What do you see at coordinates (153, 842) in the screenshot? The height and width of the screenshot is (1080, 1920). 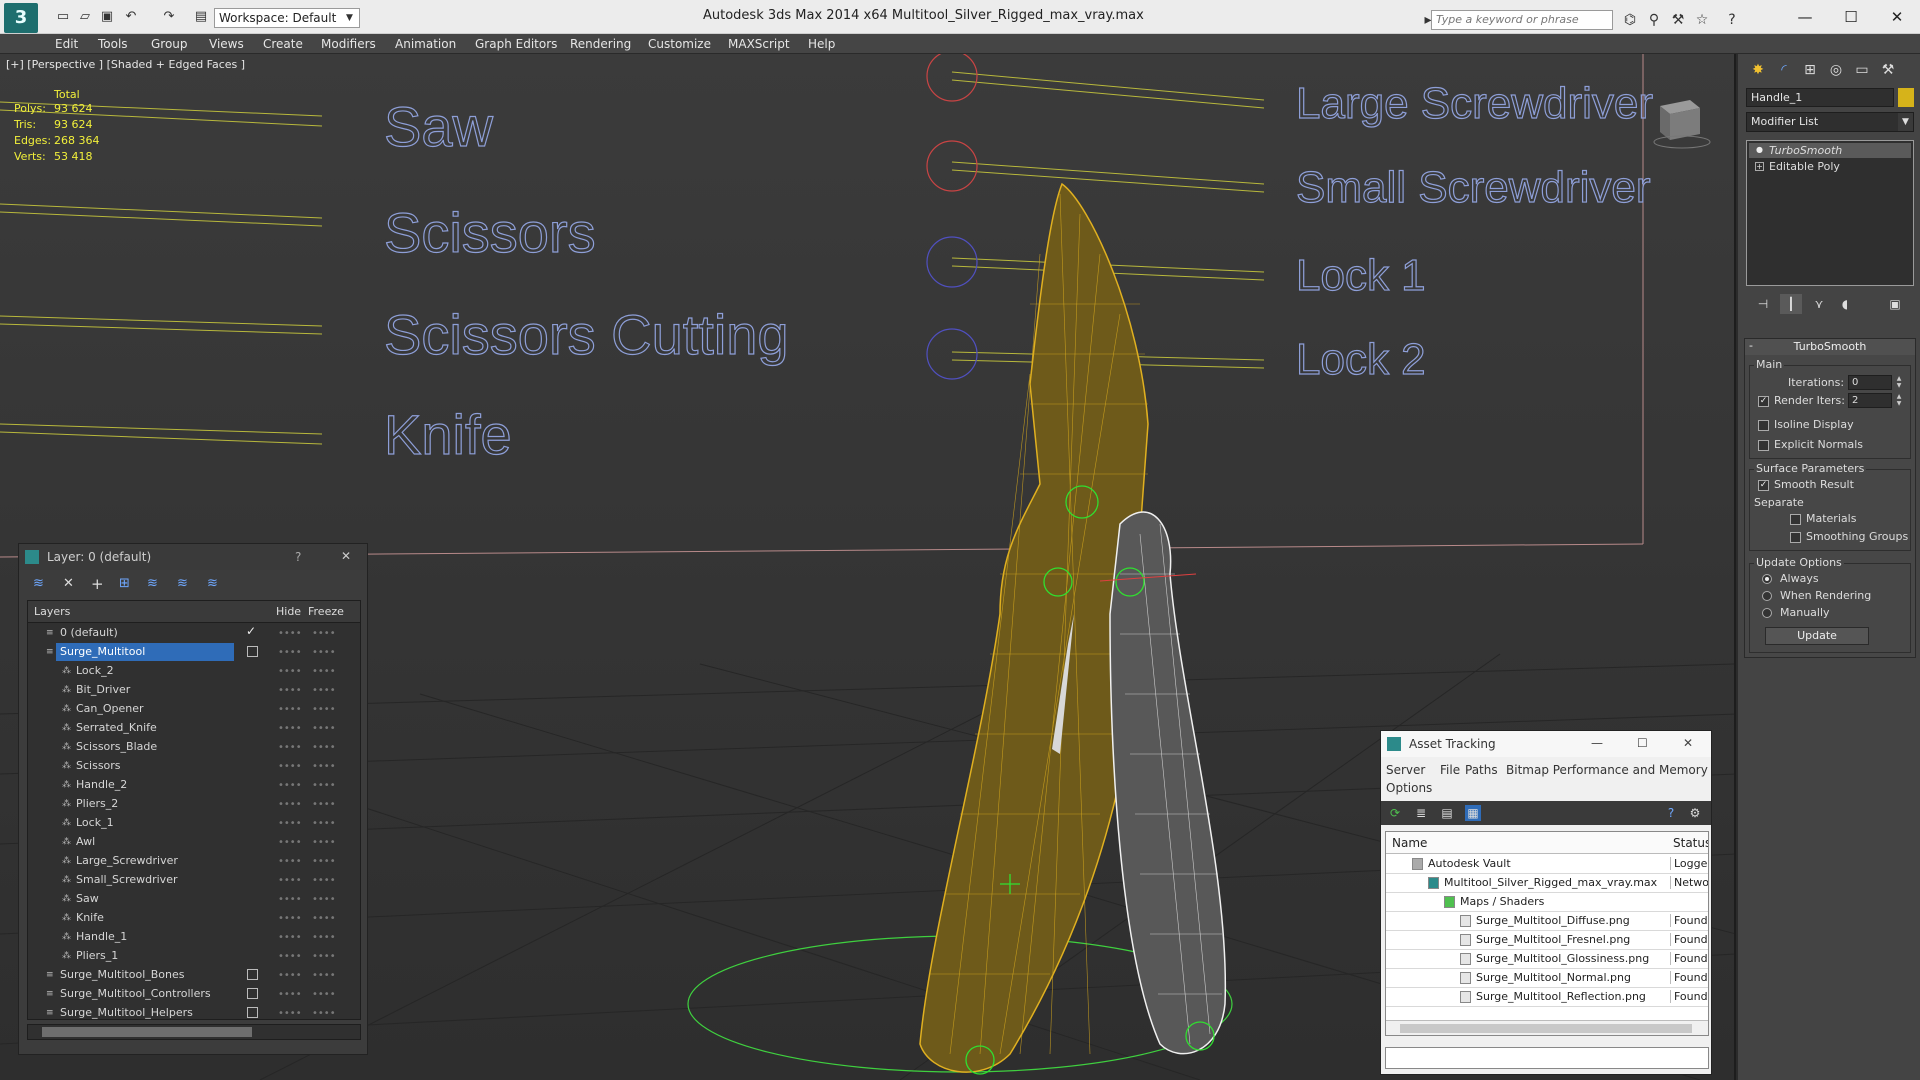 I see `layer-name: Awl` at bounding box center [153, 842].